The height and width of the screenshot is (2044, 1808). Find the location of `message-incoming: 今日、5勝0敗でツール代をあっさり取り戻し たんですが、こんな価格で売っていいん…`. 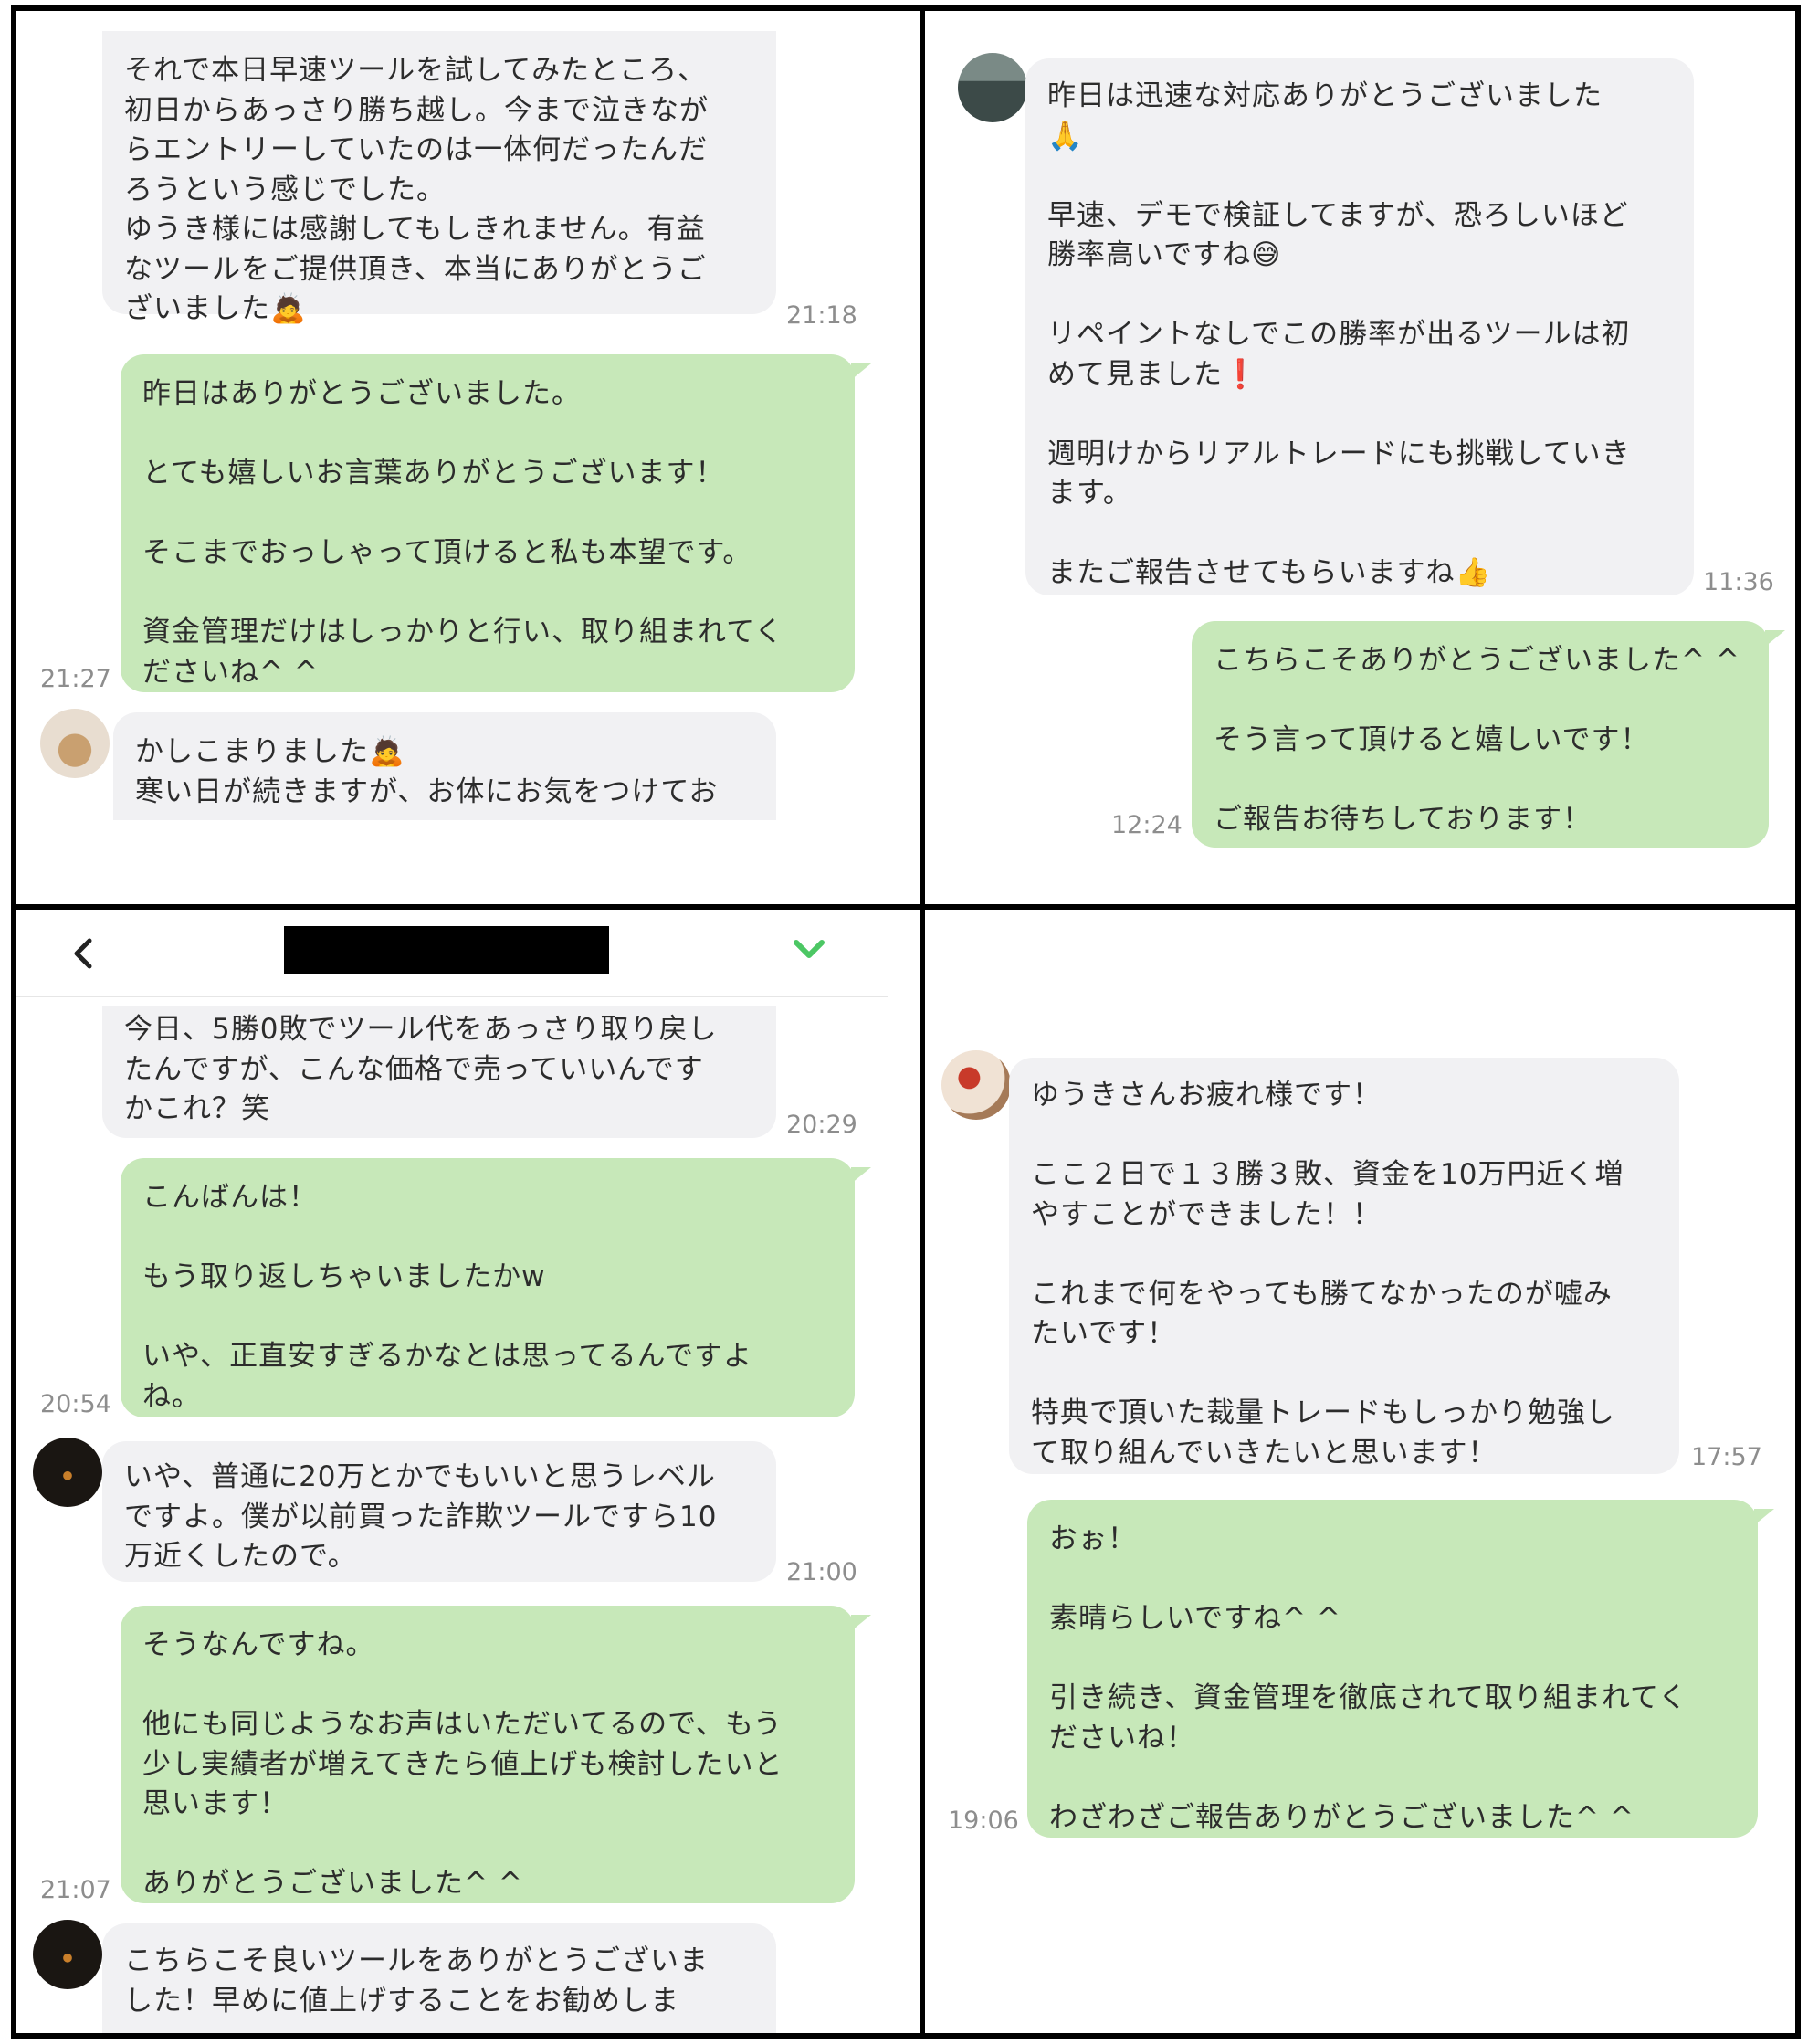

message-incoming: 今日、5勝0敗でツール代をあっさり取り戻し たんですが、こんな価格で売っていいん… is located at coordinates (439, 1072).